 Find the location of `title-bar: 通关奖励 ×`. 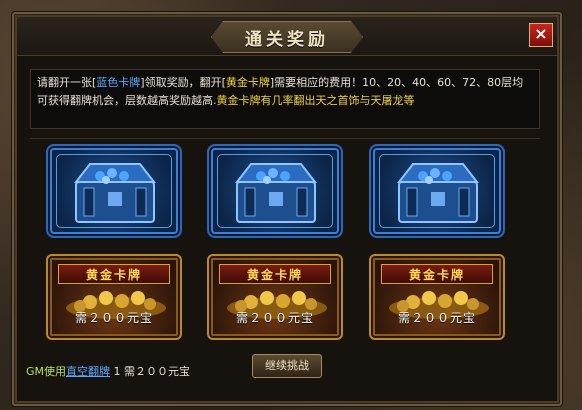

title-bar: 通关奖励 × is located at coordinates (287, 36).